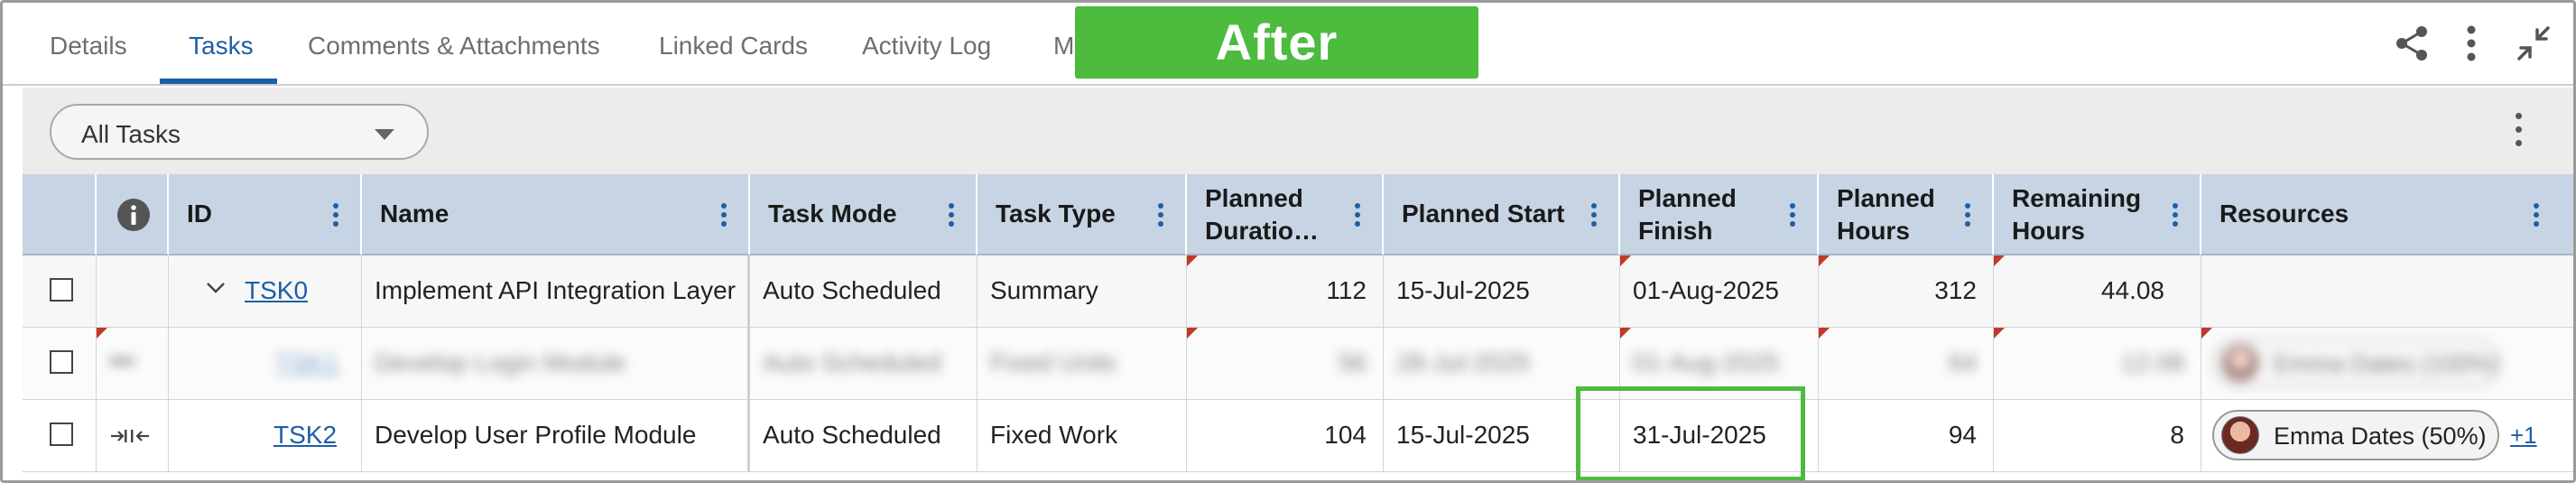 Image resolution: width=2576 pixels, height=483 pixels. What do you see at coordinates (2412, 43) in the screenshot?
I see `share-icon` at bounding box center [2412, 43].